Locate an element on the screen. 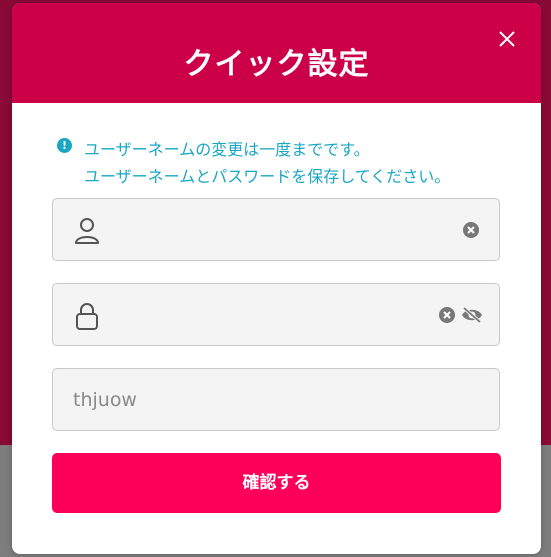 Image resolution: width=551 pixels, height=557 pixels. info-icon: ! is located at coordinates (64, 145).